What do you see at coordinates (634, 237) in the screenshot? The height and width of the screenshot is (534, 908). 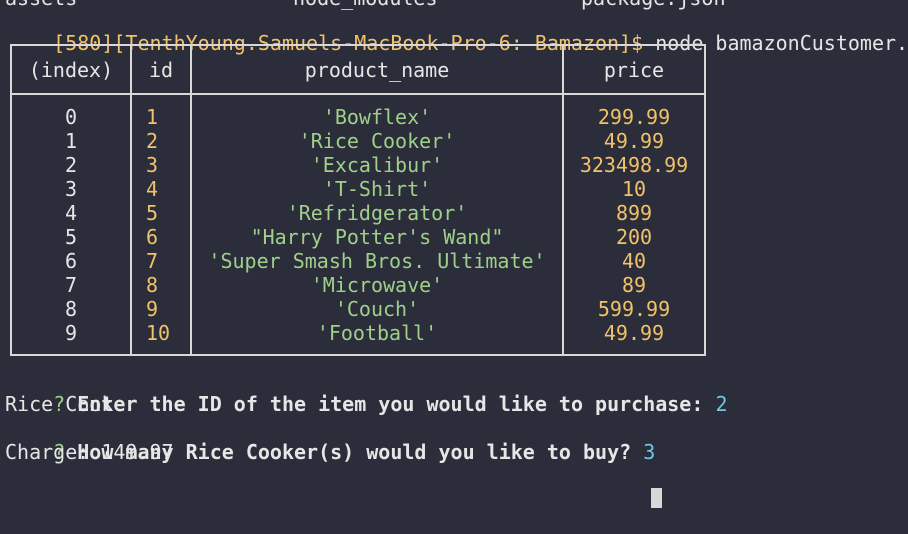 I see `cell-price: 200` at bounding box center [634, 237].